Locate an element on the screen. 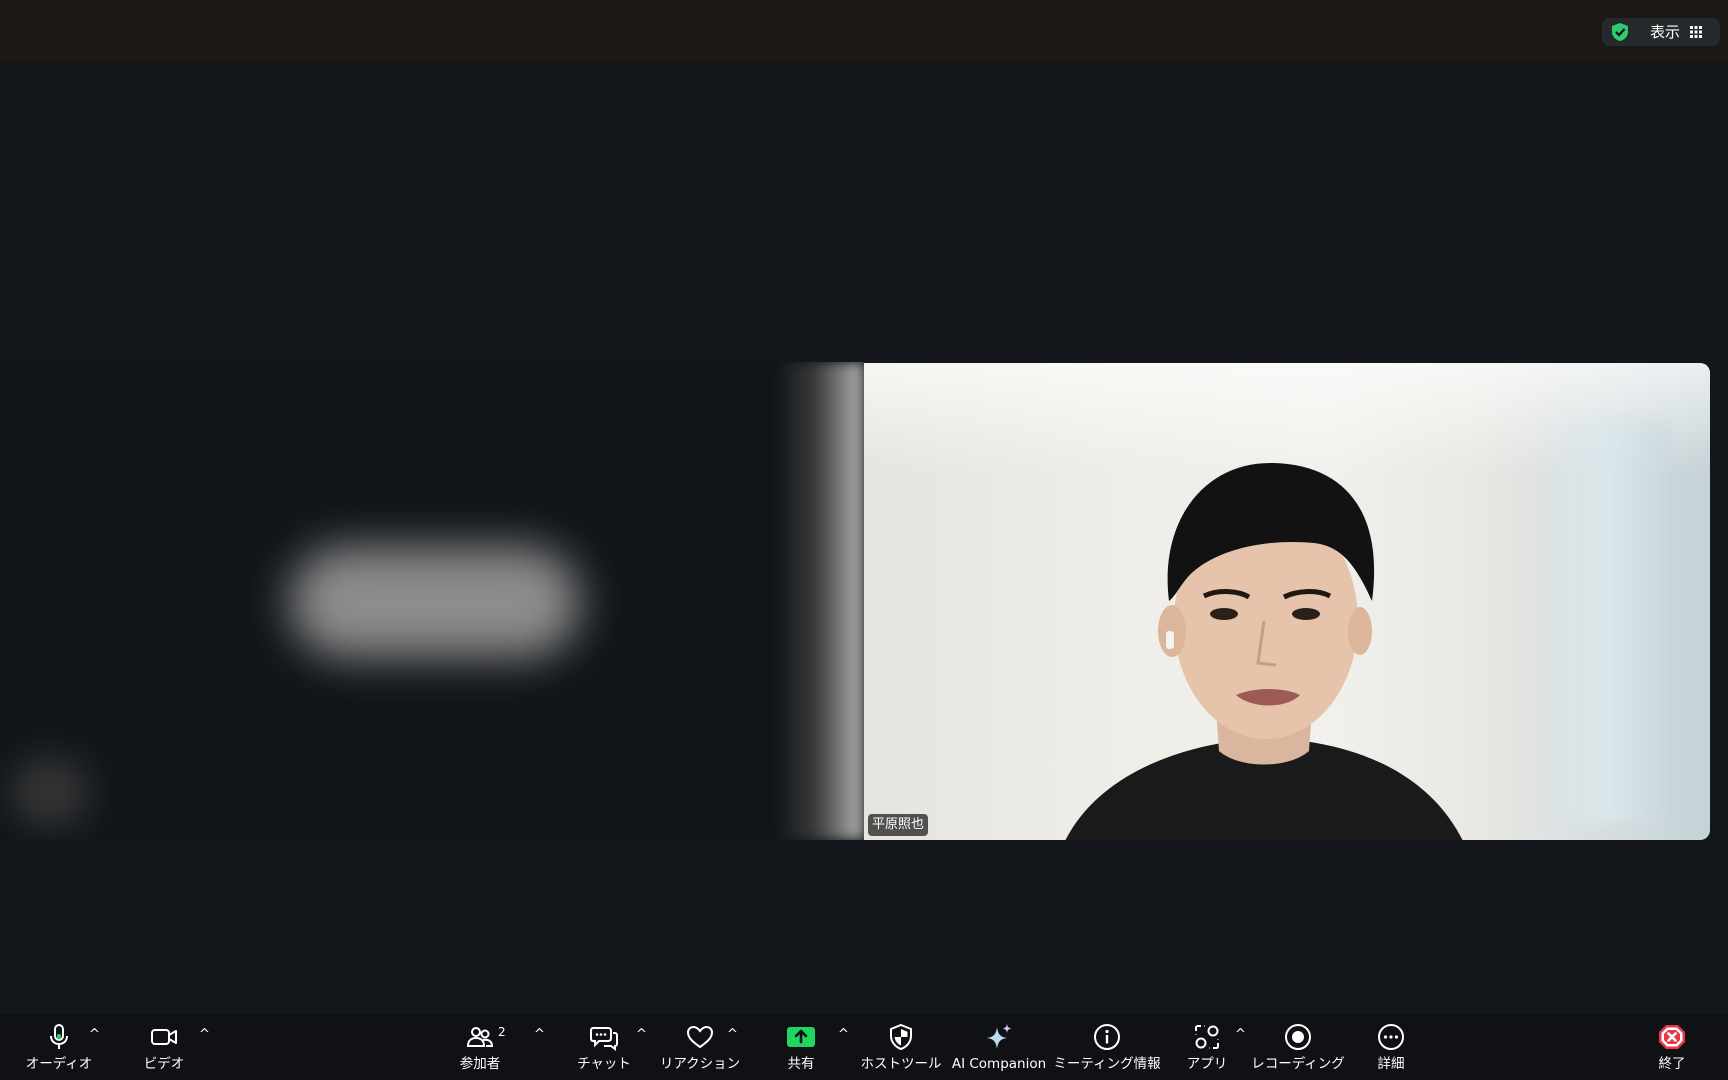 The height and width of the screenshot is (1080, 1728). sparkle-icon is located at coordinates (999, 1036).